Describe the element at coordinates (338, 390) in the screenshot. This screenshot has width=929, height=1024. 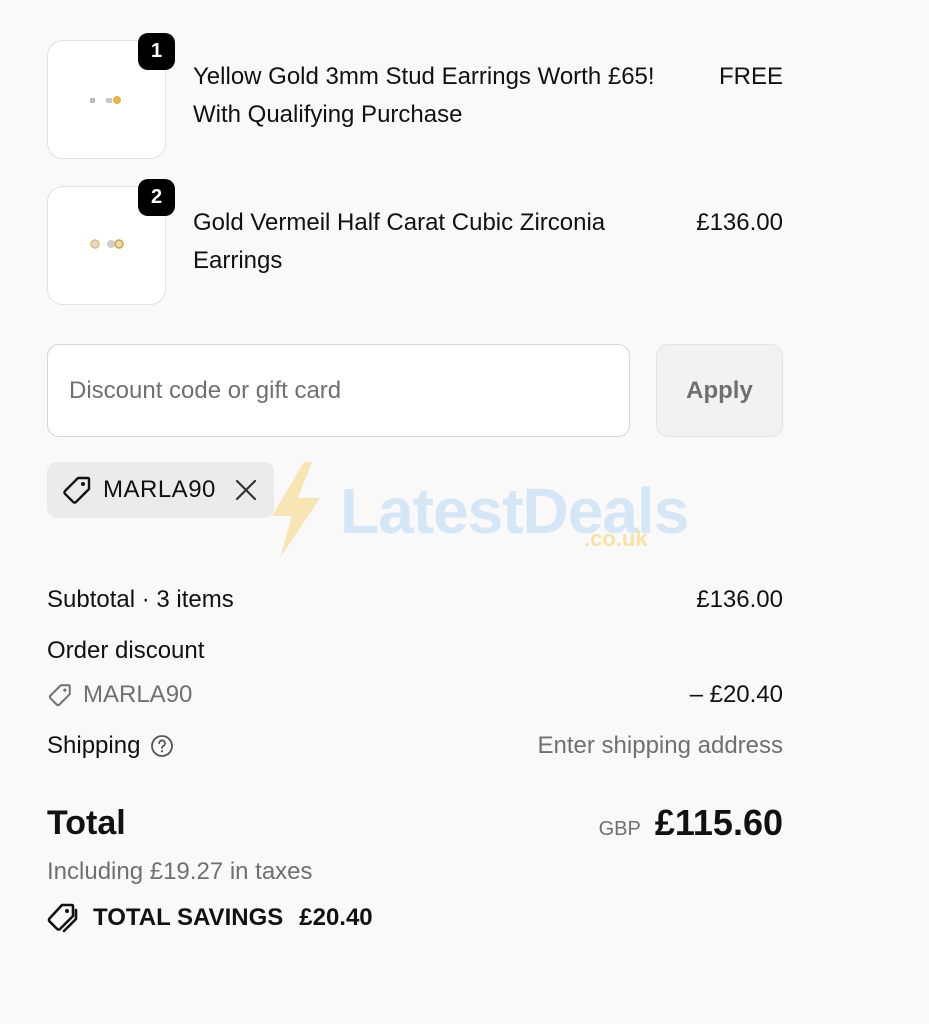
I see `discount-code-input` at that location.